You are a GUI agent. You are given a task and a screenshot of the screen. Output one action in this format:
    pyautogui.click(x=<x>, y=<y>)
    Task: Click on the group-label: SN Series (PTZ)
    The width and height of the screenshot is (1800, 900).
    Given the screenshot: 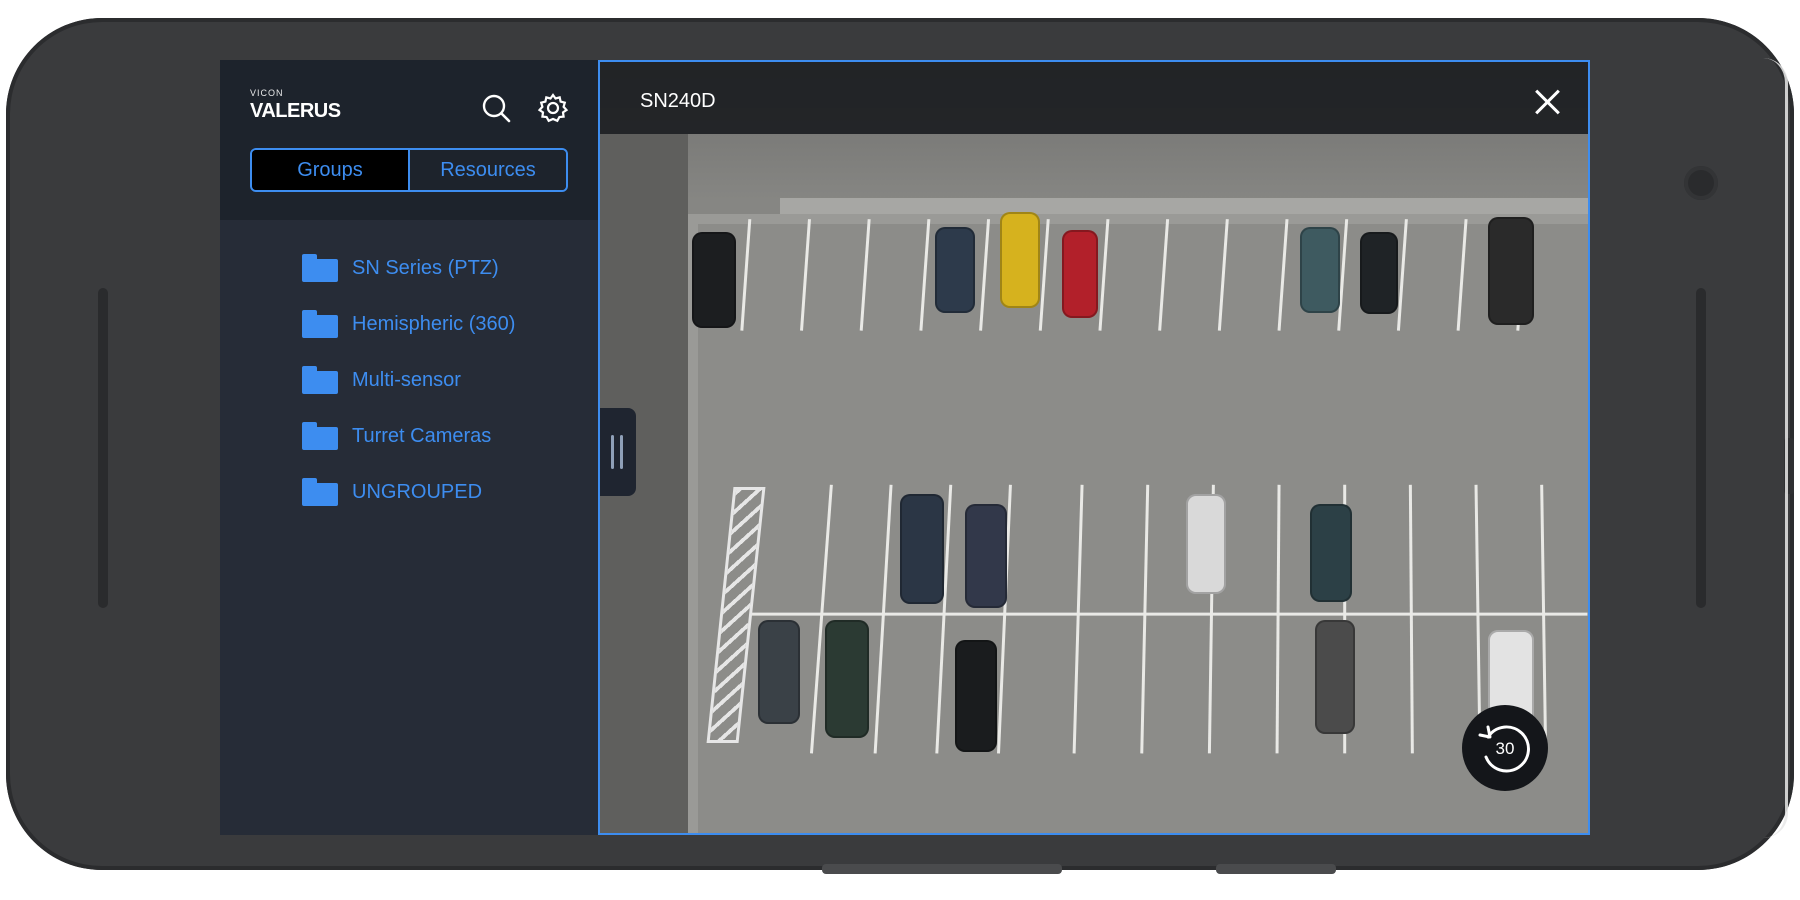 What is the action you would take?
    pyautogui.click(x=425, y=267)
    